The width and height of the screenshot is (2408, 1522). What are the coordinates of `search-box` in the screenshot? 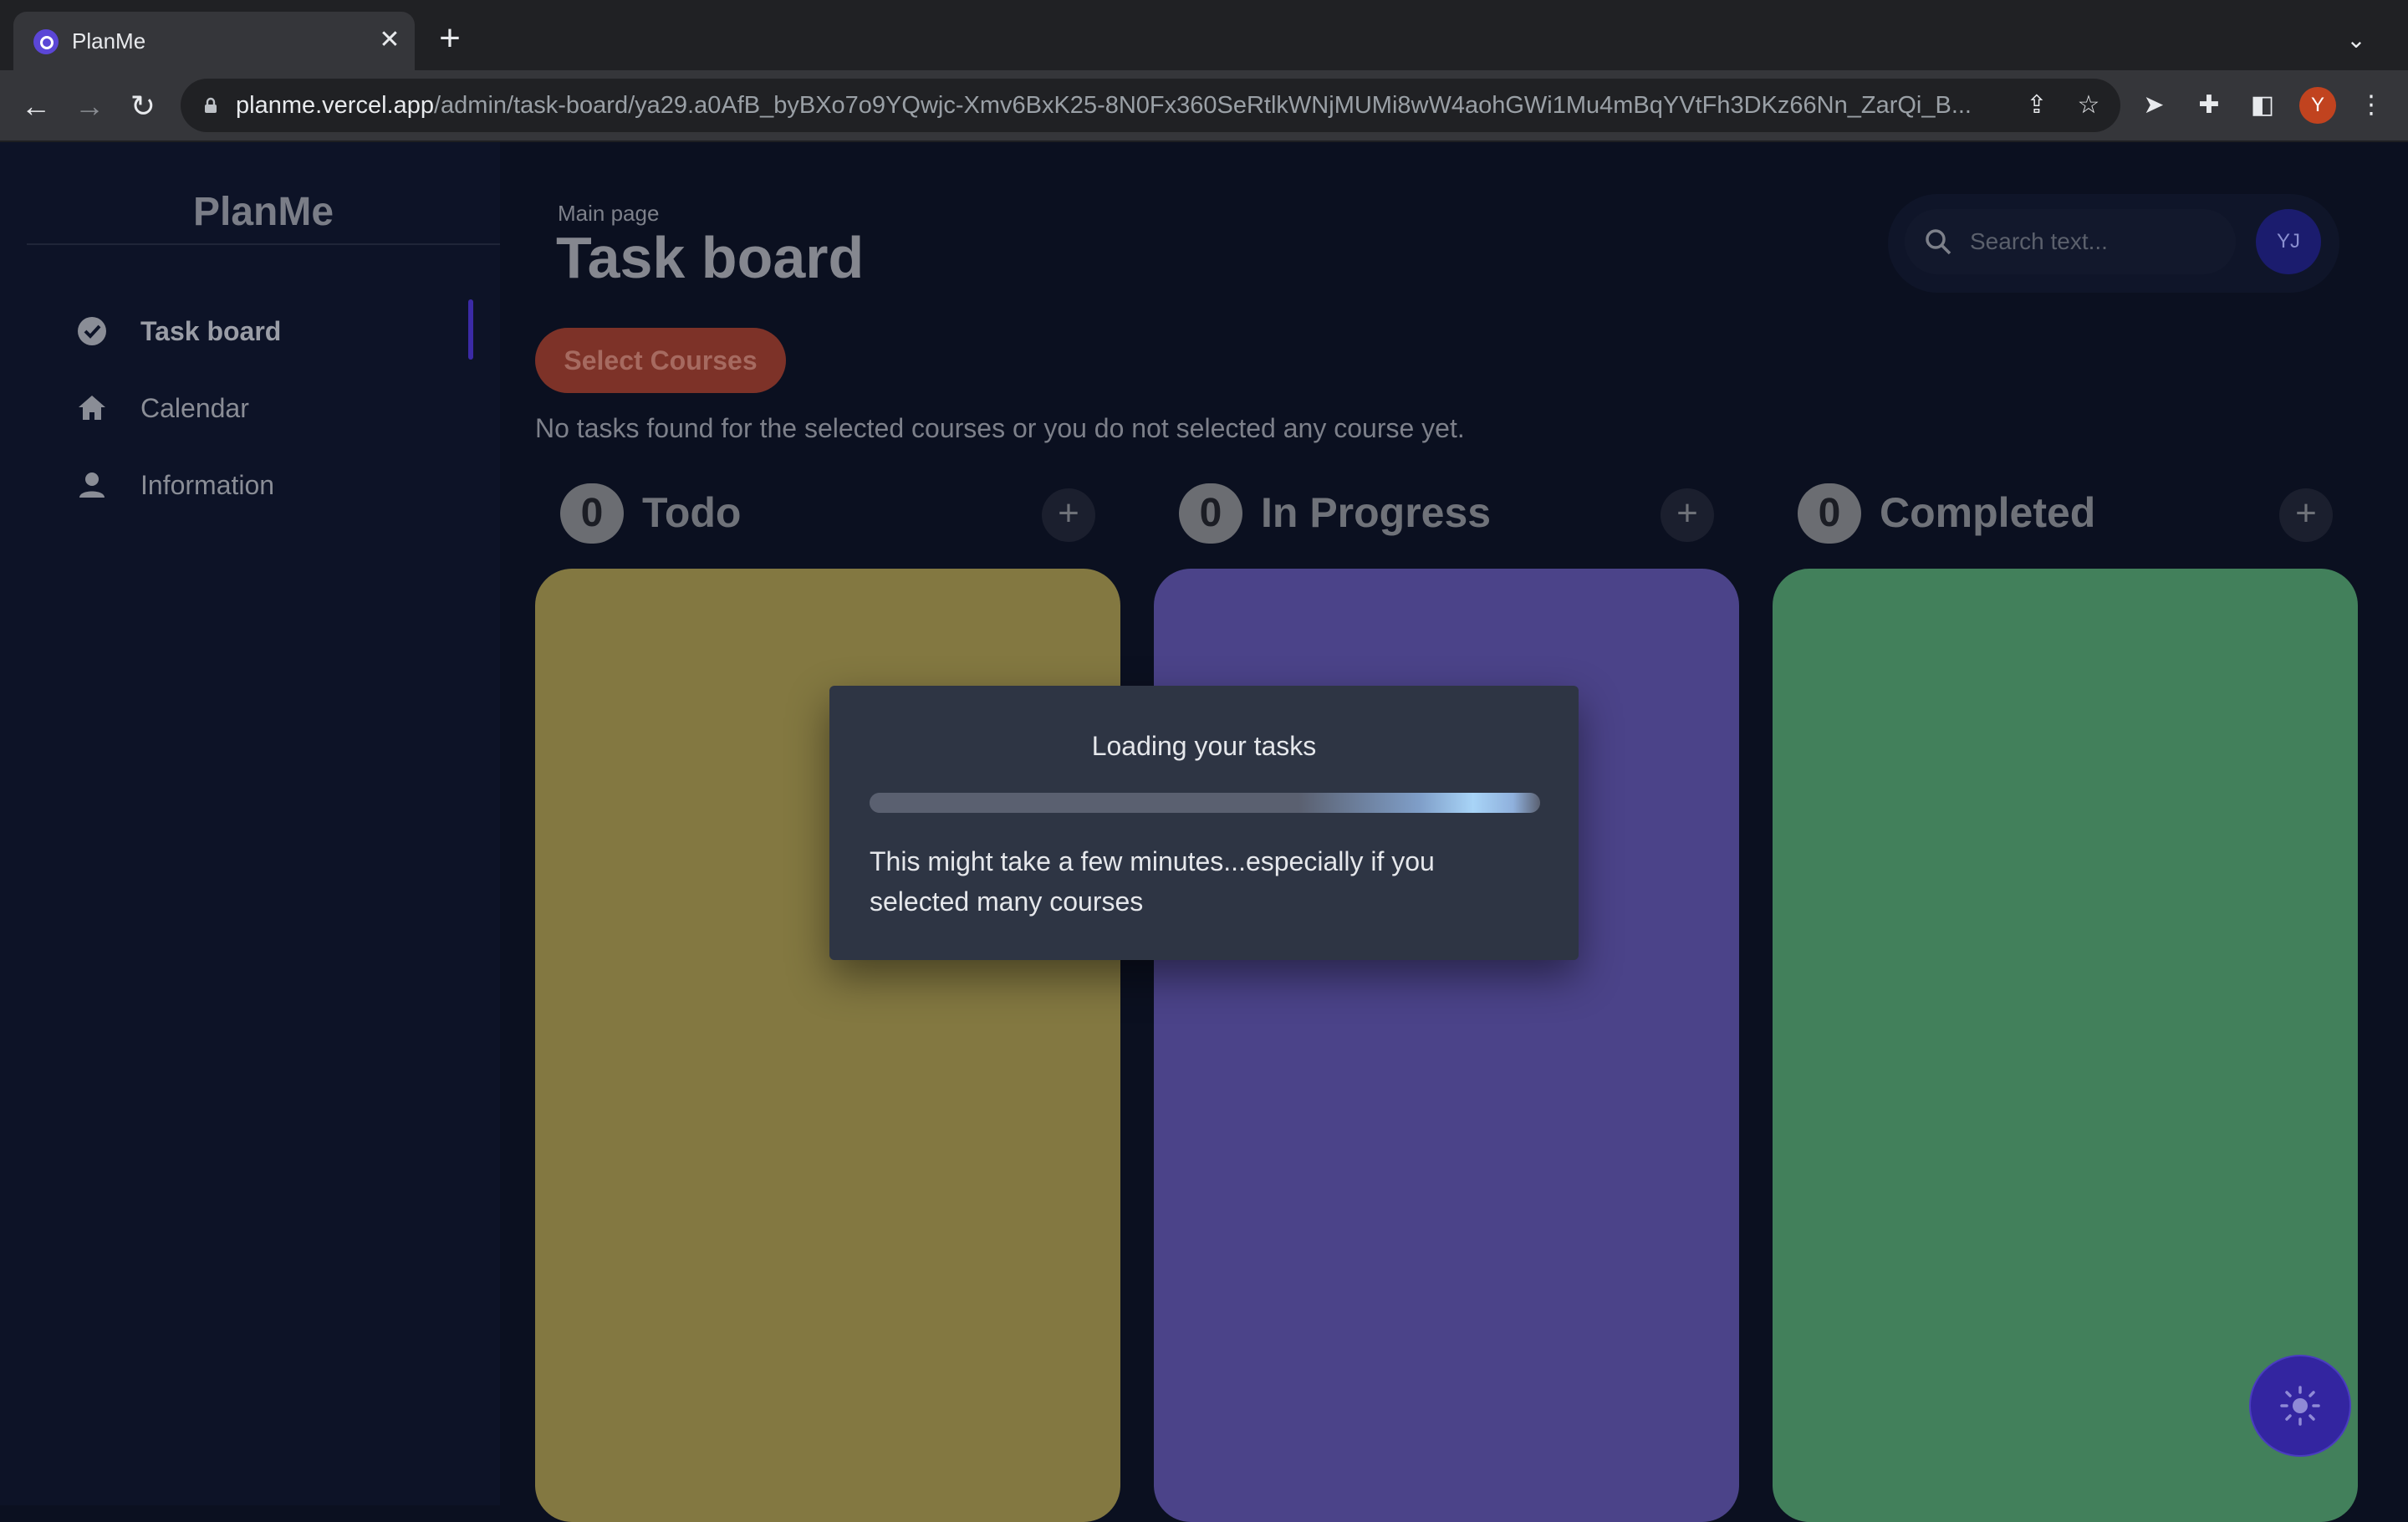 It's located at (2070, 241).